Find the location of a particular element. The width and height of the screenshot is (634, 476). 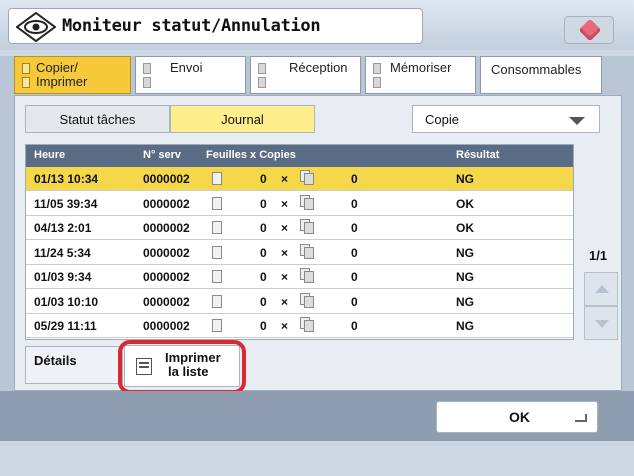

table-row: 01/03 10:10 0000002 0 × 0 NG is located at coordinates (299, 301).